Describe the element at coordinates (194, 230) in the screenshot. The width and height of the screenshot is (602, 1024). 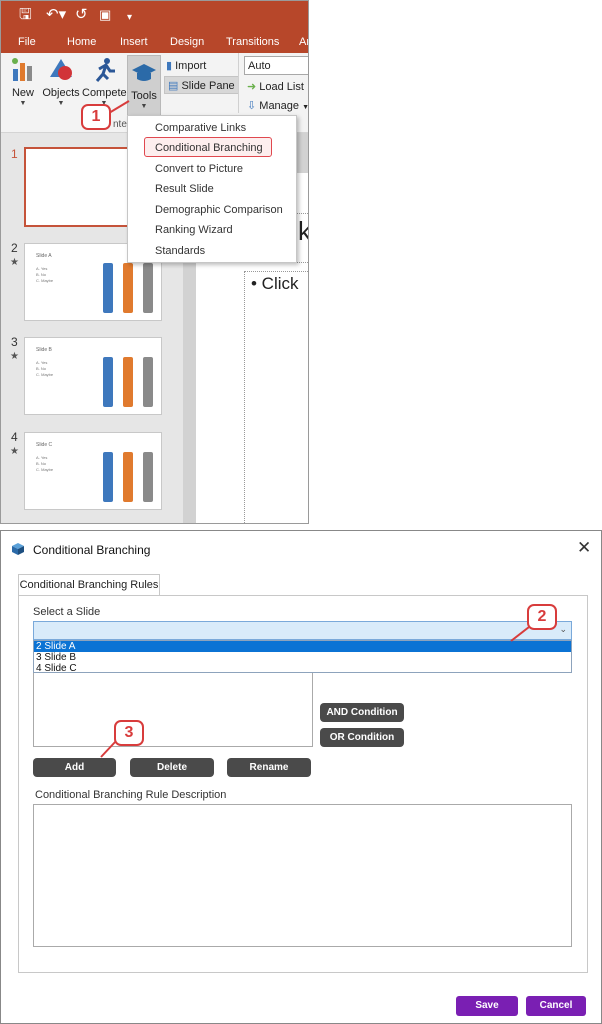
I see `menu-item-ranking-wizard: Ranking Wizard` at that location.